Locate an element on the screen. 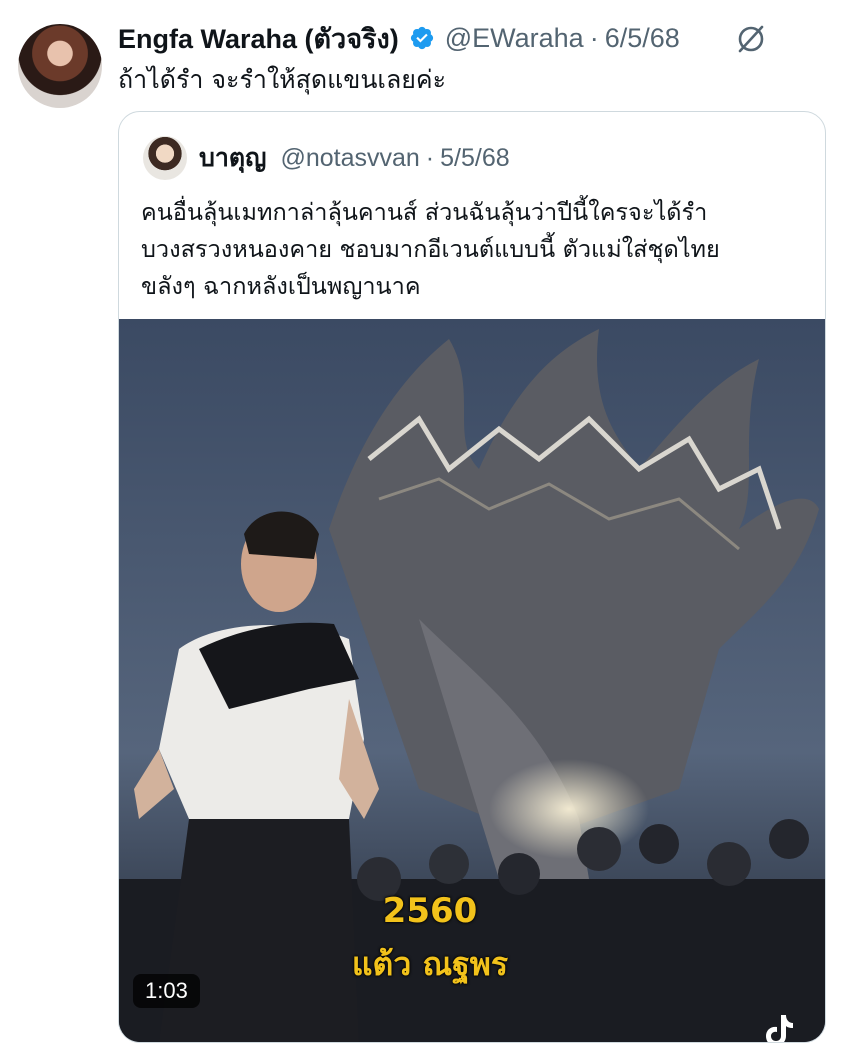 The height and width of the screenshot is (1043, 846). tweet-header: Engfa Waraha (ตัวจริง) @EWaraha · 6/5/68 is located at coordinates (399, 38).